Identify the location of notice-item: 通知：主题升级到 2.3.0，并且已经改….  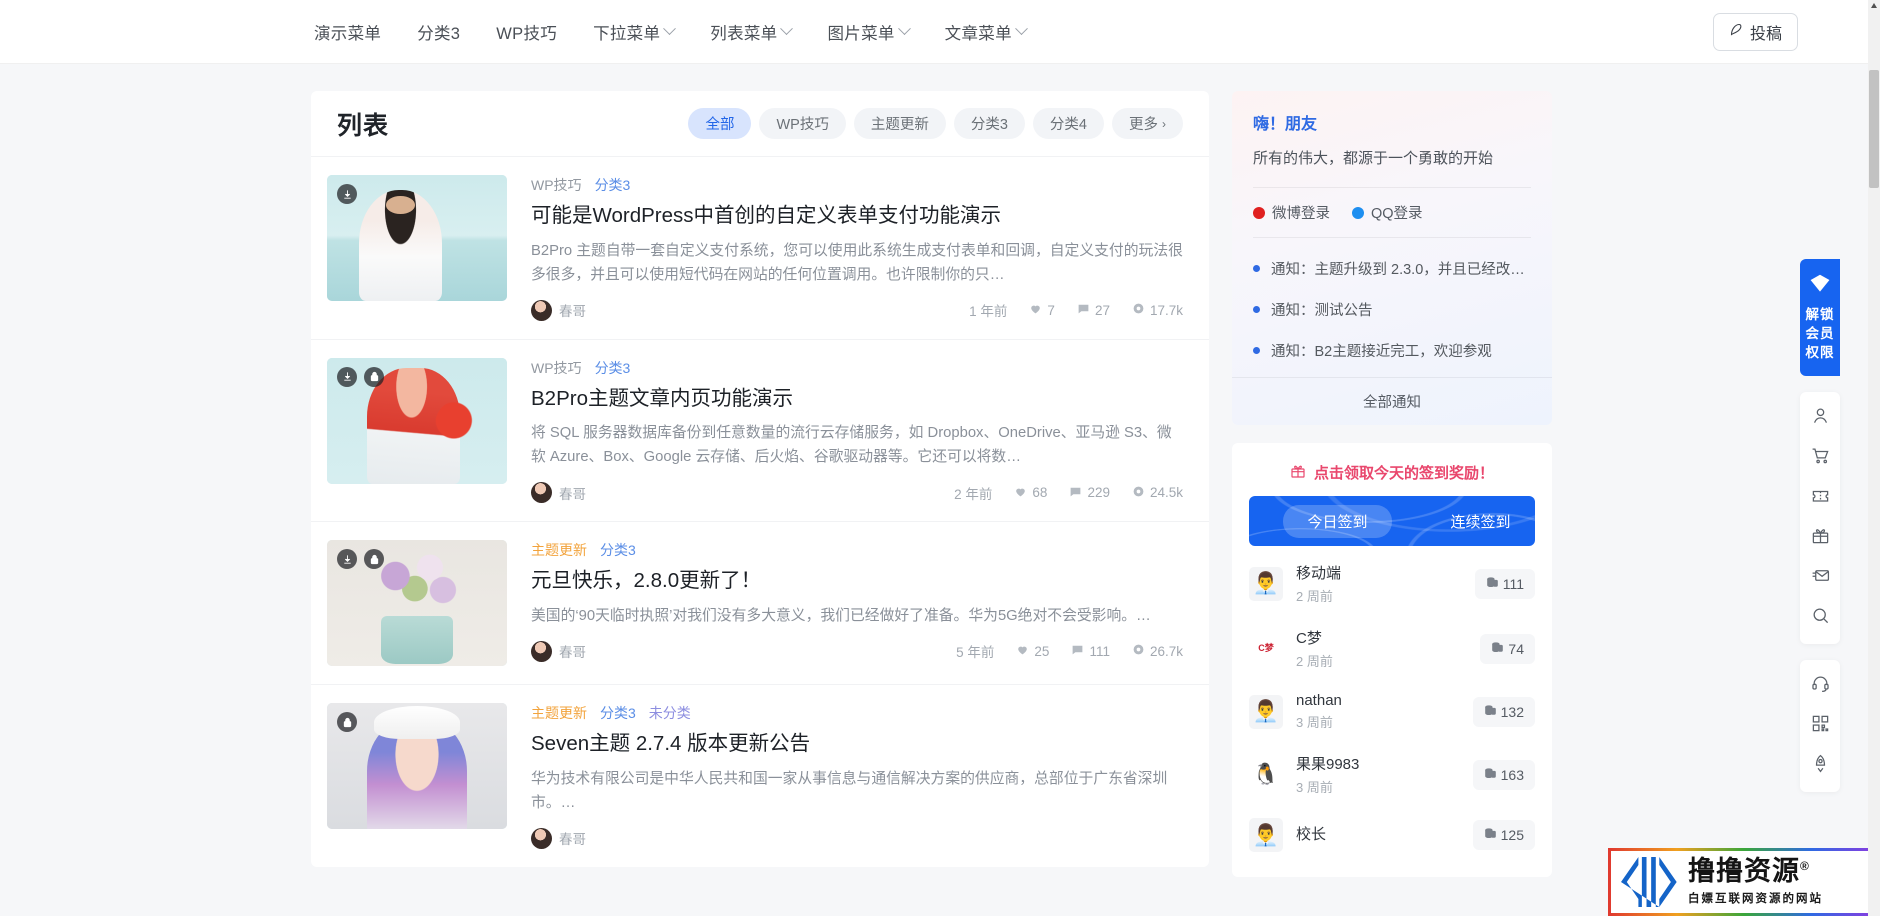
(1392, 268).